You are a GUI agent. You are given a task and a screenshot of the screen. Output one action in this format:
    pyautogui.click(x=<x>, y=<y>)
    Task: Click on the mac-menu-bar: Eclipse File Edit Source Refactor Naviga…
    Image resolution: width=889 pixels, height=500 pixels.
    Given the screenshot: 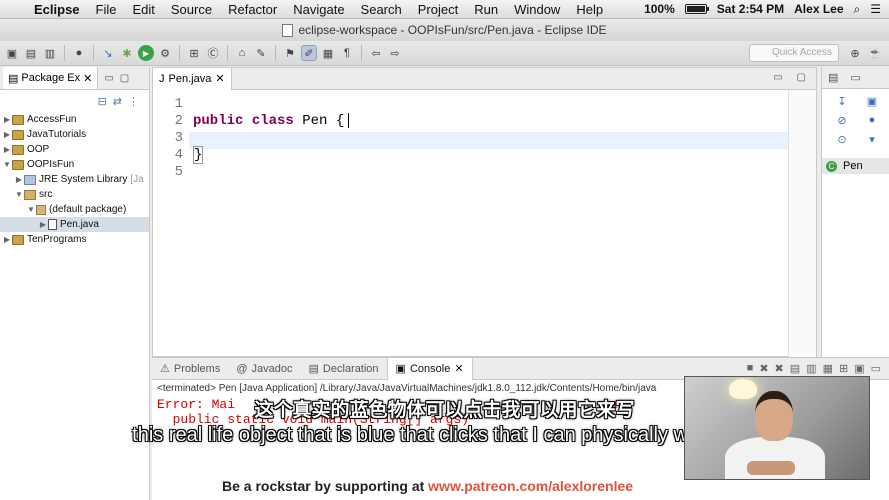 What is the action you would take?
    pyautogui.click(x=444, y=9)
    